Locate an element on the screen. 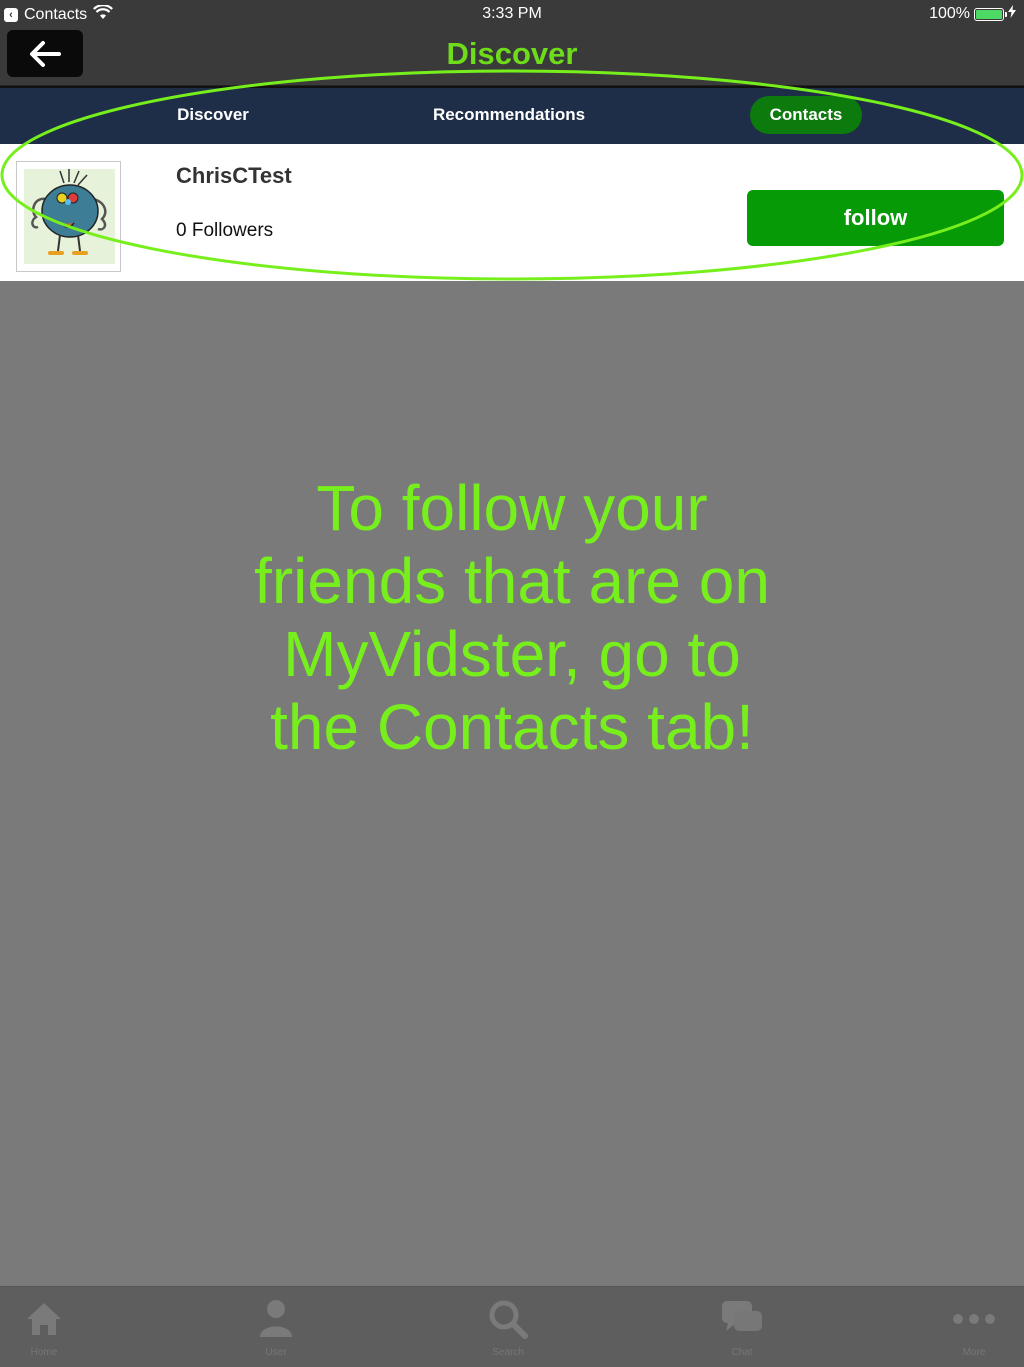 The width and height of the screenshot is (1024, 1367). bottom-tab-home: Home is located at coordinates (47, 1327).